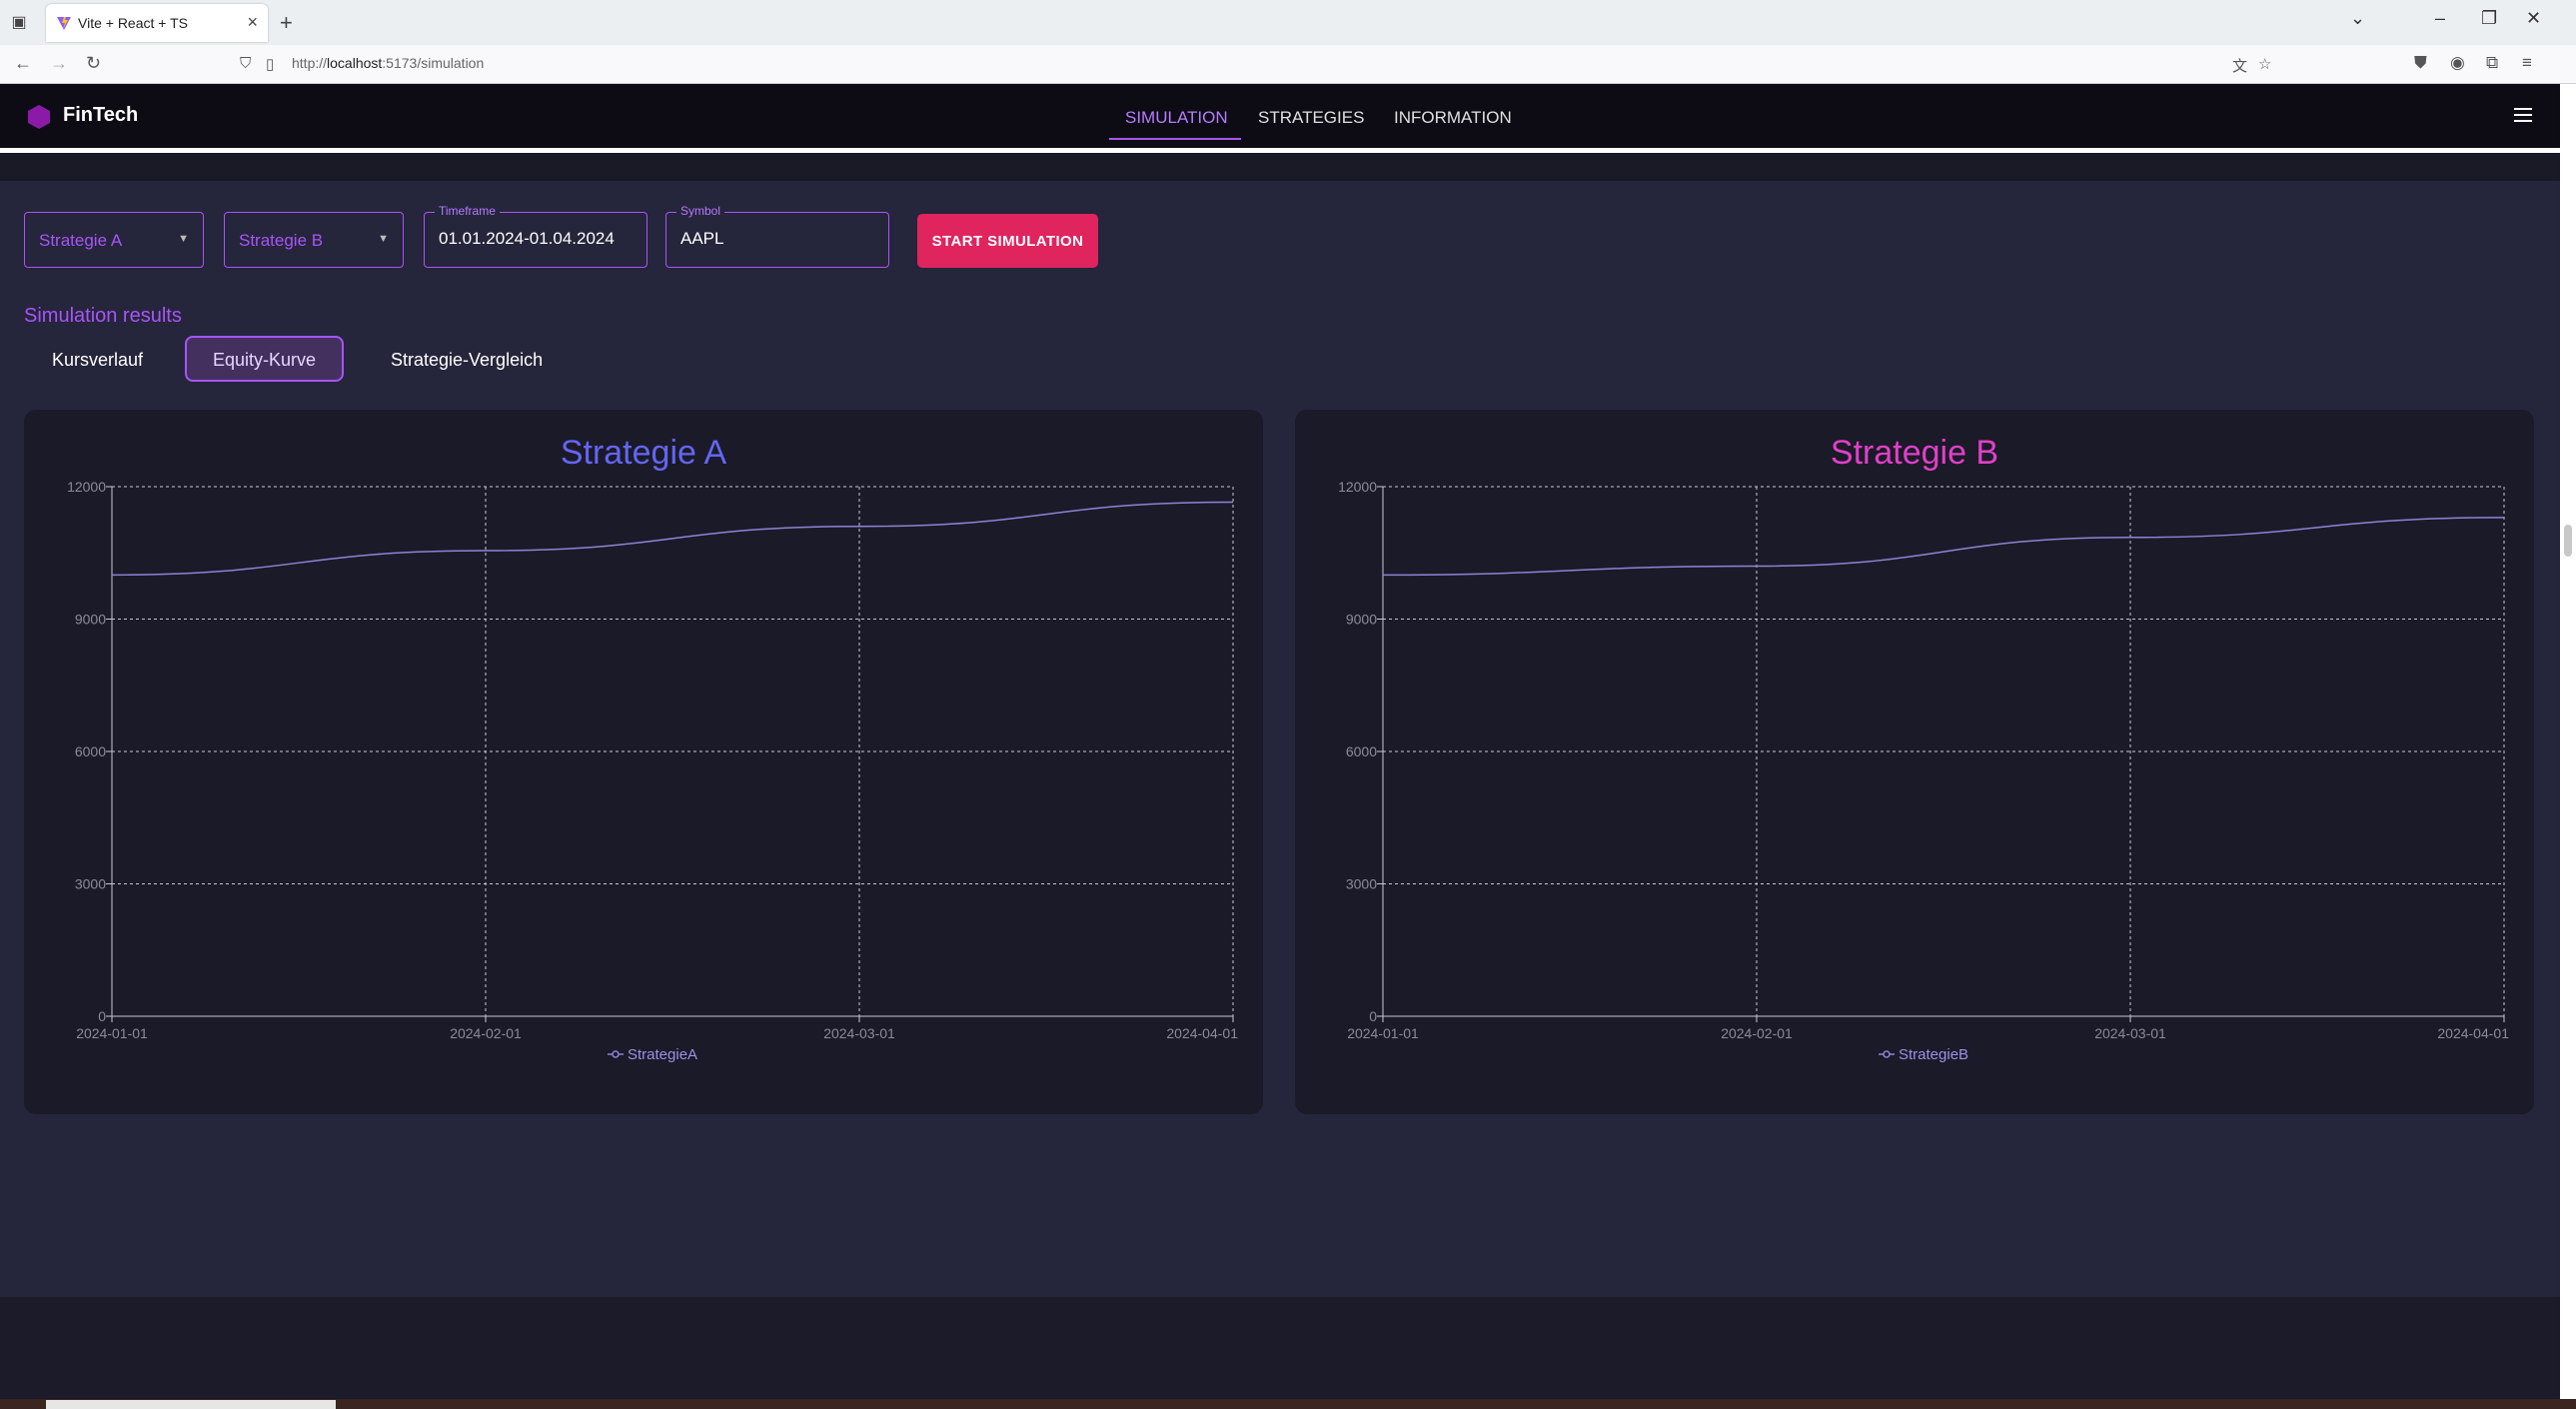  I want to click on start-simulation-button: START SIMULATION, so click(1007, 241).